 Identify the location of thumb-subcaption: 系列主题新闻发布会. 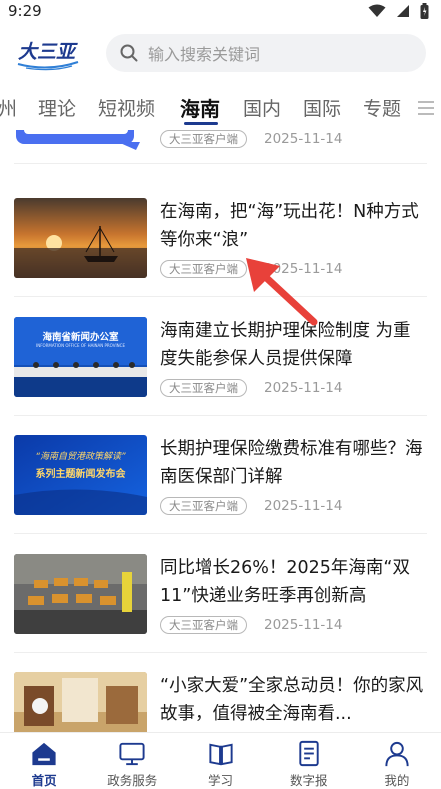
(80, 474).